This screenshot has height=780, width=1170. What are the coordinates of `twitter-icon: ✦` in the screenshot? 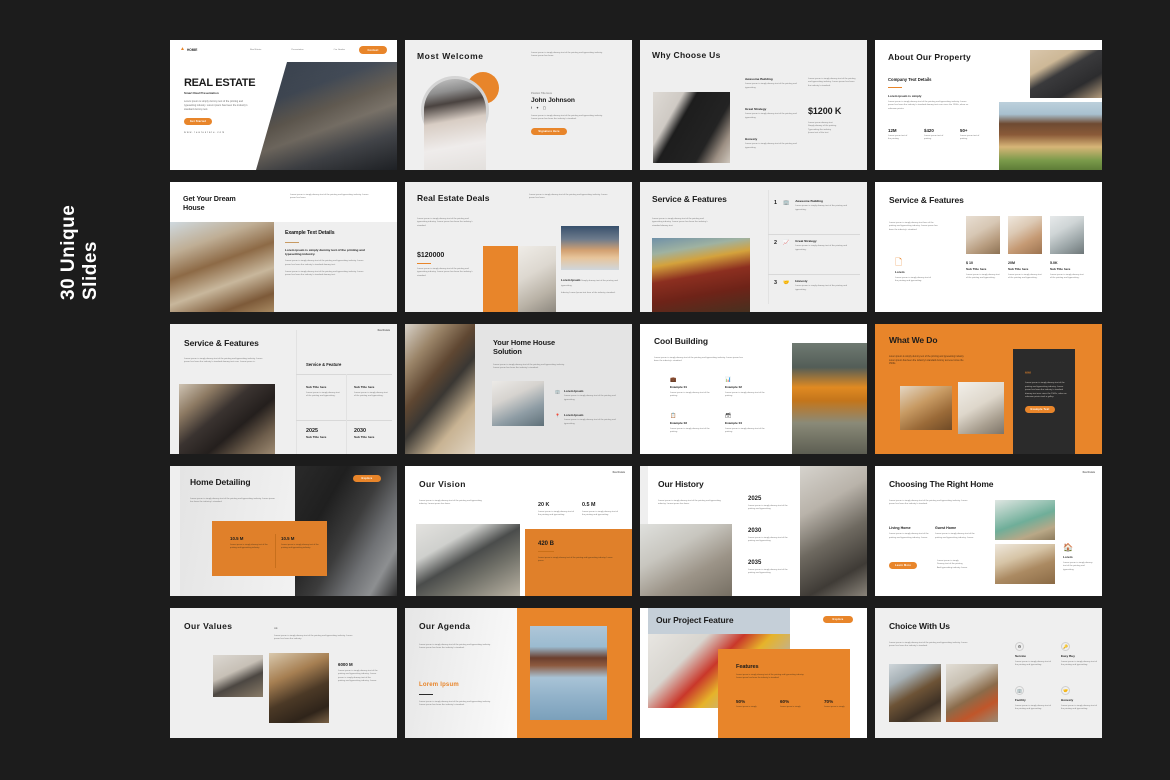 It's located at (537, 108).